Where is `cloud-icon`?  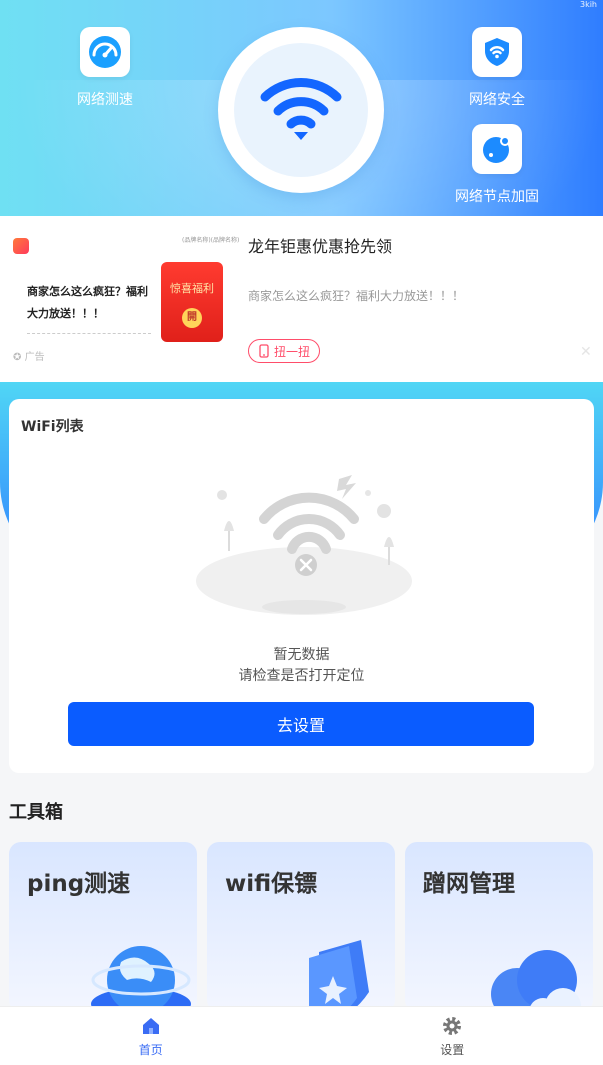
cloud-icon is located at coordinates (536, 981).